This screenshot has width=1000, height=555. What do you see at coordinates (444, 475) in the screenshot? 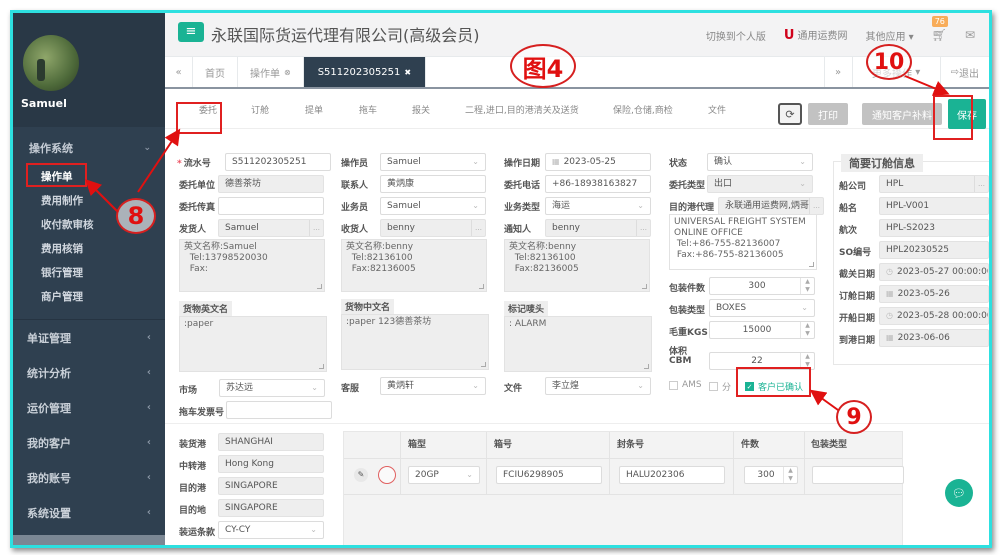
I see `container-type-select: 20GP ⌄` at bounding box center [444, 475].